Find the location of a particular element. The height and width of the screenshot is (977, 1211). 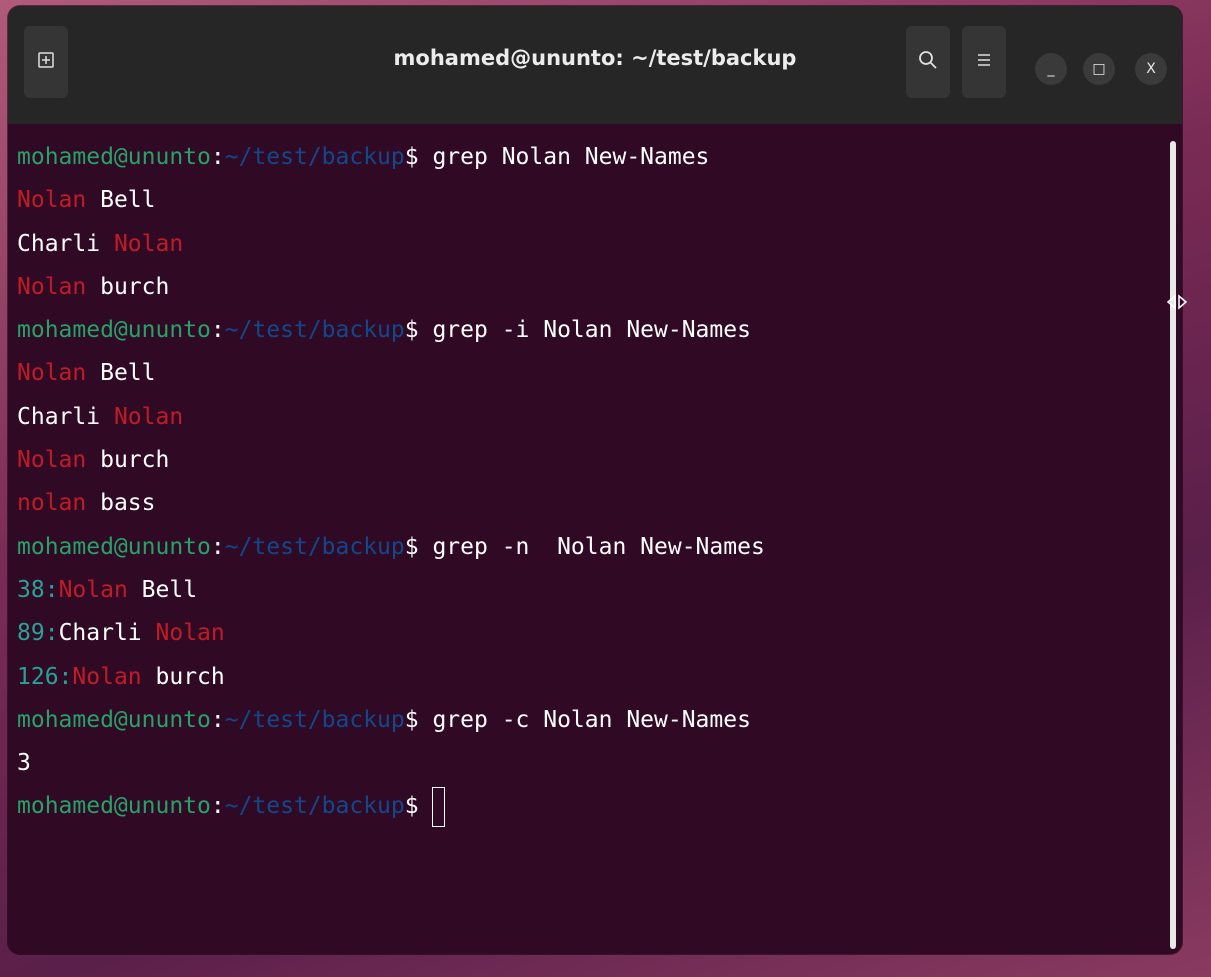

command-text: grep -n Nolan New-Names is located at coordinates (598, 546).